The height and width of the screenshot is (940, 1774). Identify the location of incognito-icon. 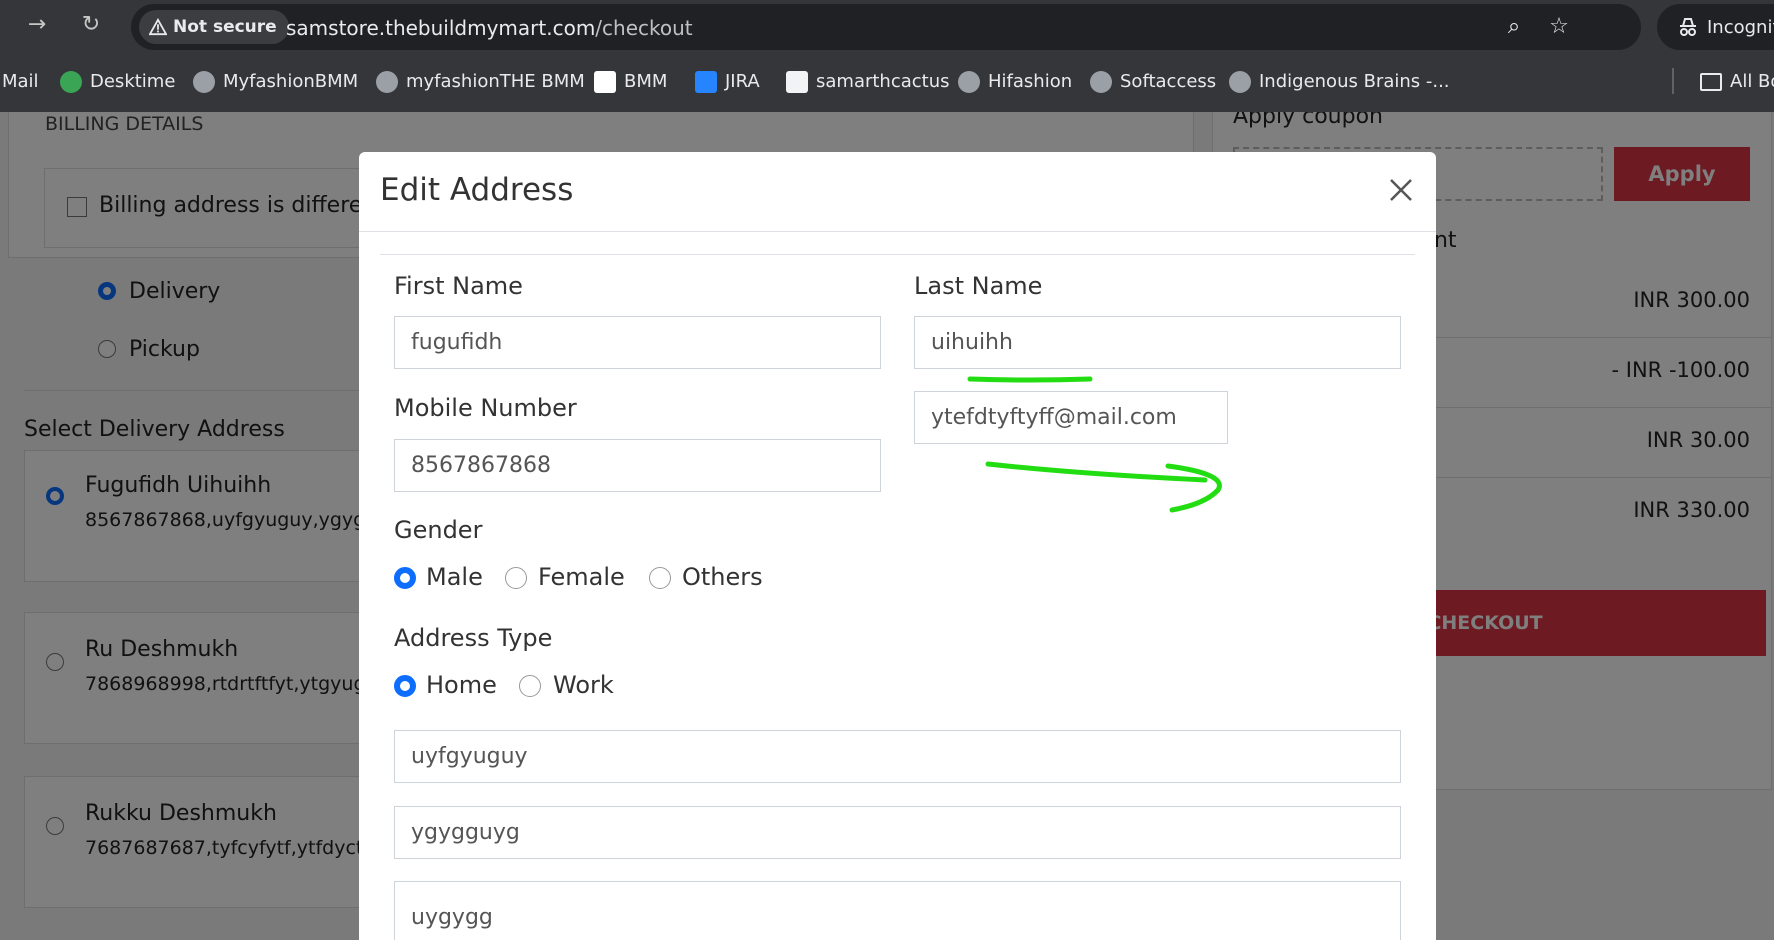
(1688, 27).